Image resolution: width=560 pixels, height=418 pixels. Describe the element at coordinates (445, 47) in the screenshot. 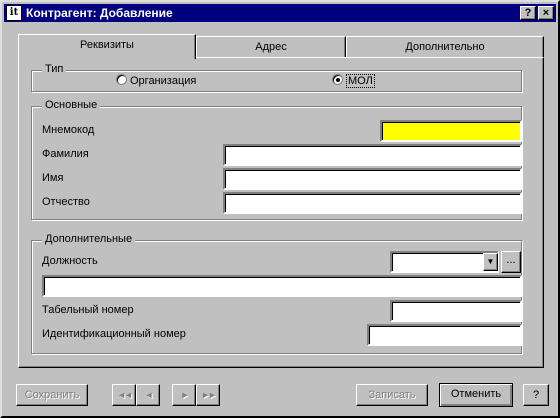

I see `tab-additional: Дополнительно` at that location.